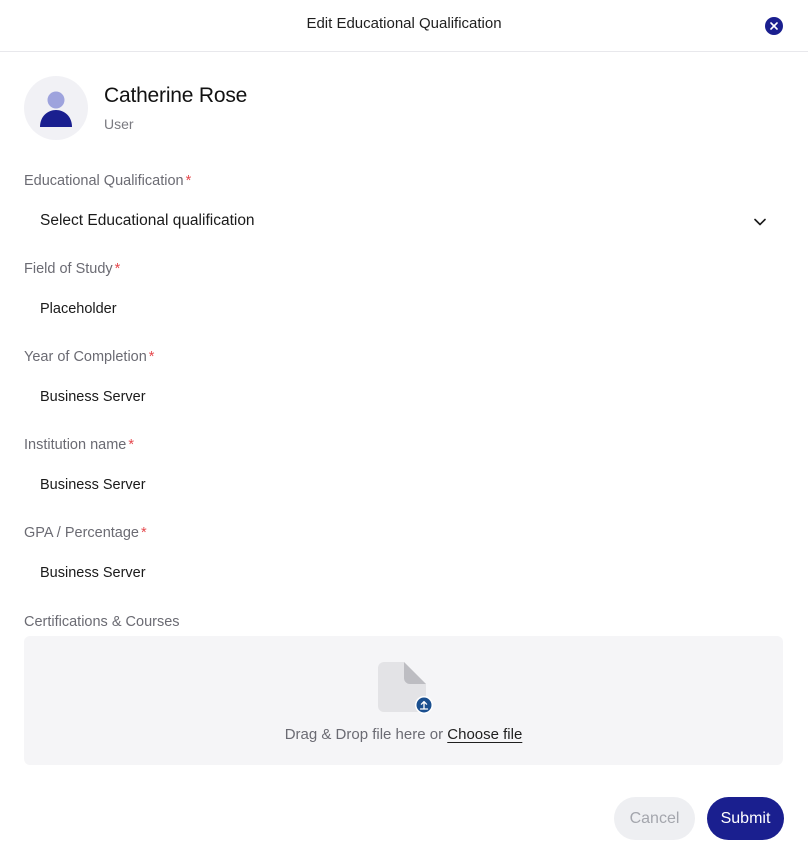 The height and width of the screenshot is (864, 808). Describe the element at coordinates (760, 222) in the screenshot. I see `chevron-down-icon` at that location.